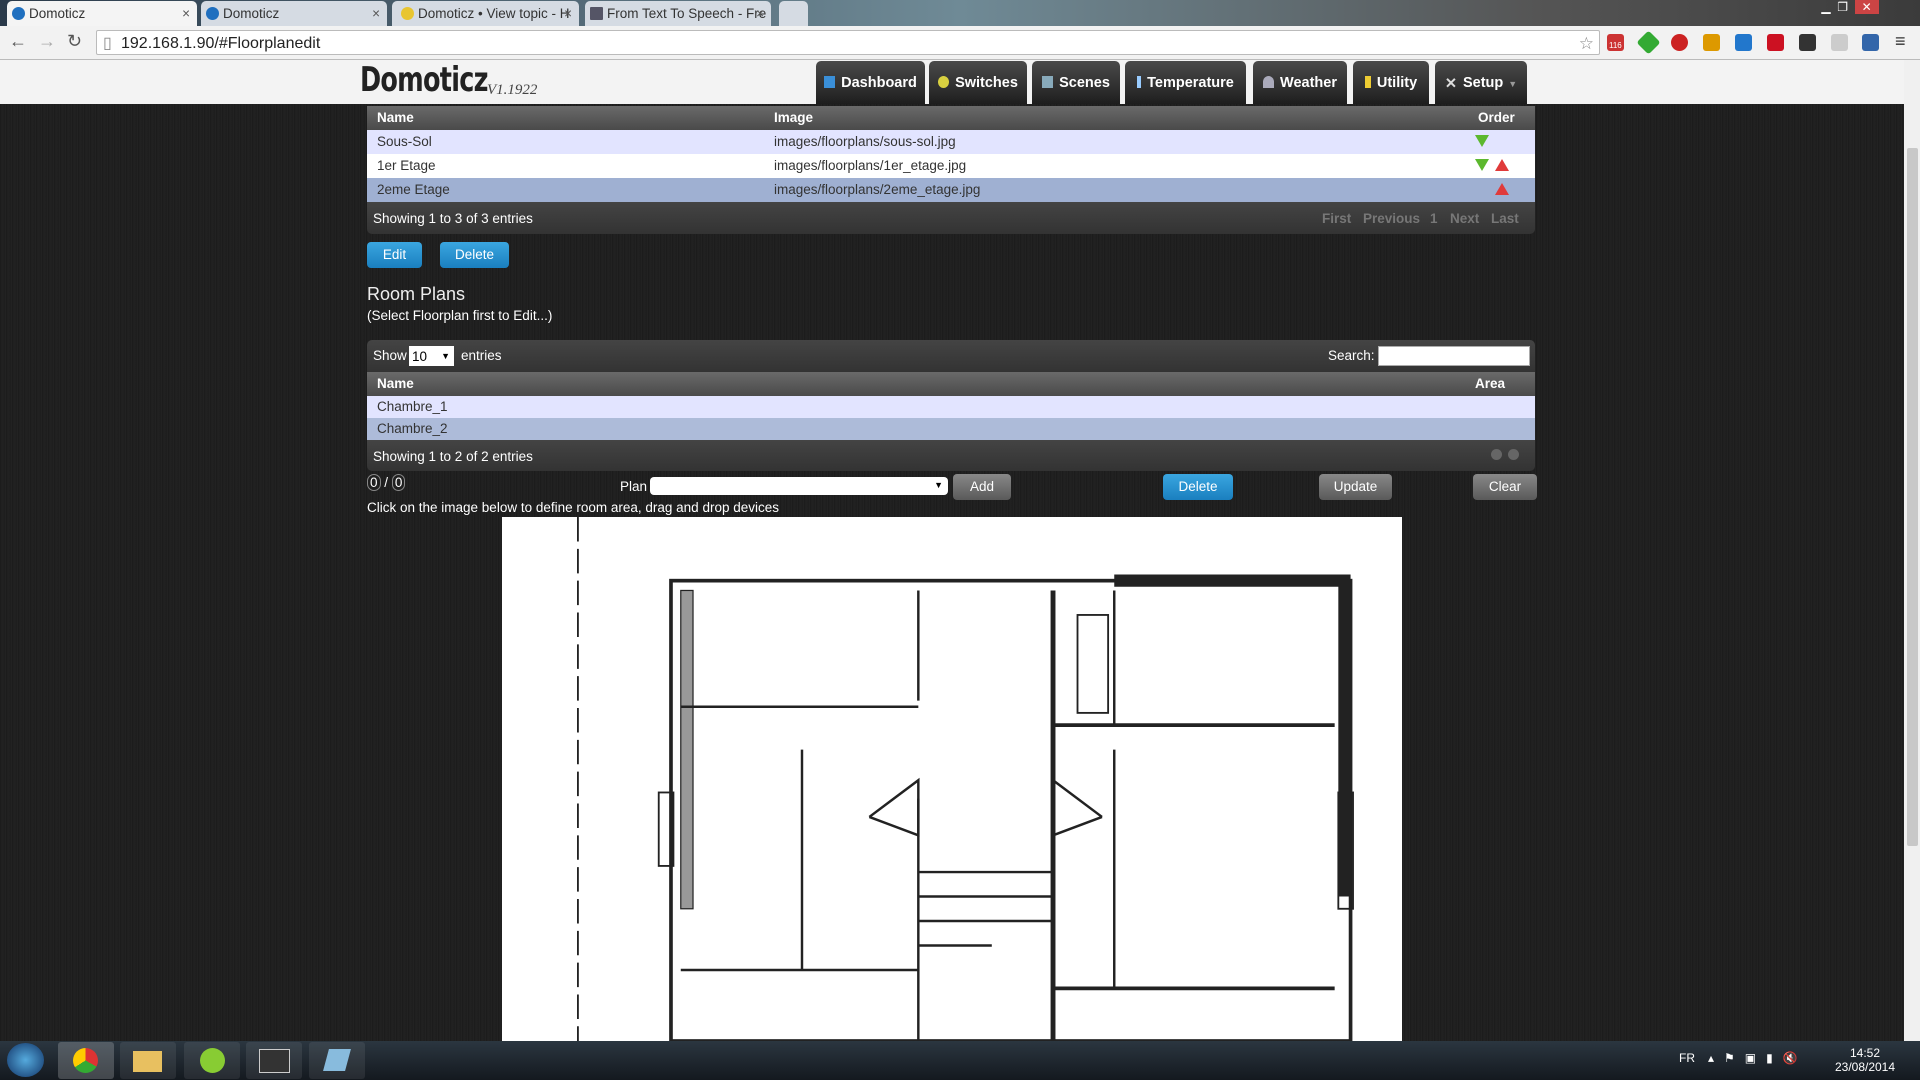 The width and height of the screenshot is (1920, 1080). What do you see at coordinates (1758, 1058) in the screenshot?
I see `tray-icons: ▴⚑▣▮🔇` at bounding box center [1758, 1058].